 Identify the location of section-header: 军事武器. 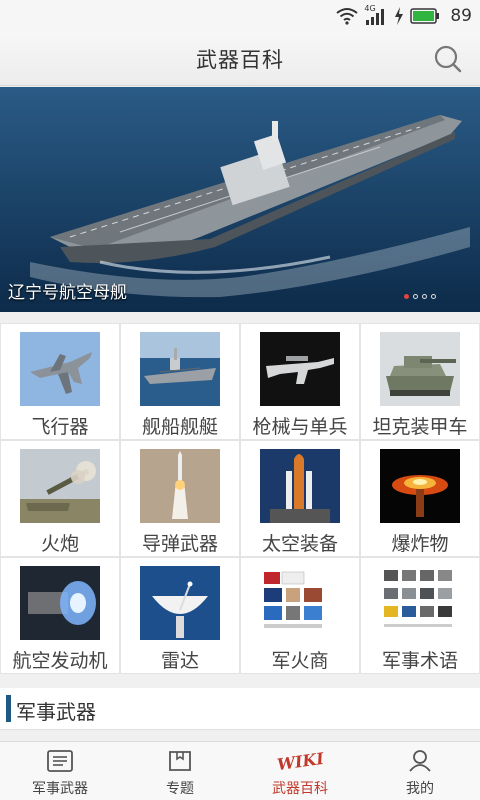
(240, 709).